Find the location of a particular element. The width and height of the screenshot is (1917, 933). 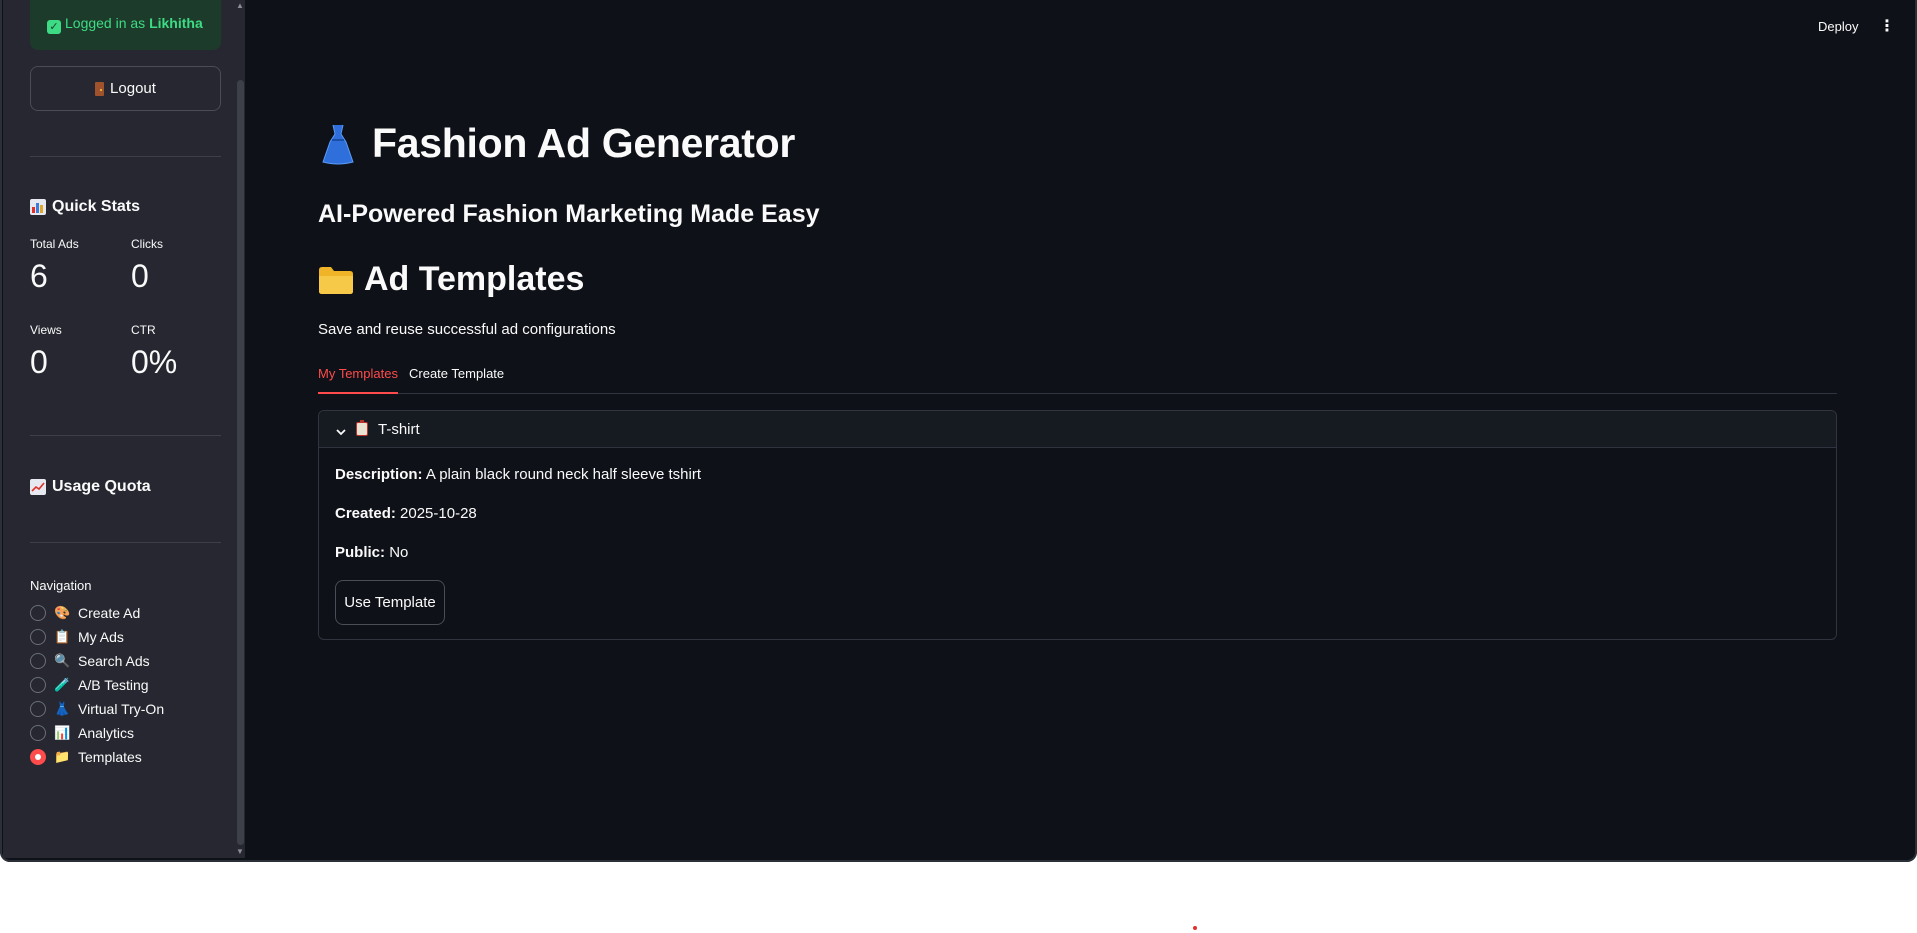

nav-item-label: A/B Testing is located at coordinates (113, 685).